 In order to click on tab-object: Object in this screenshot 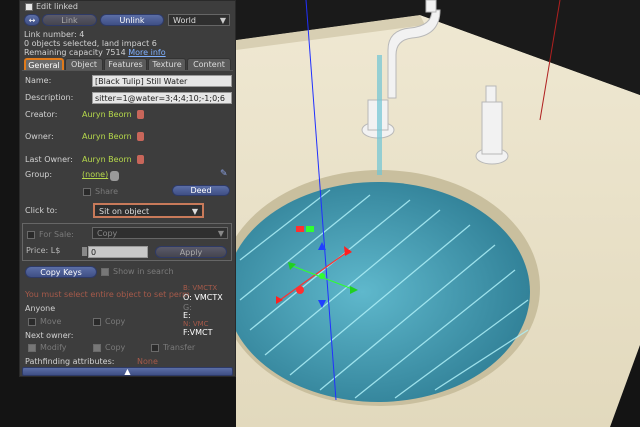, I will do `click(84, 64)`.